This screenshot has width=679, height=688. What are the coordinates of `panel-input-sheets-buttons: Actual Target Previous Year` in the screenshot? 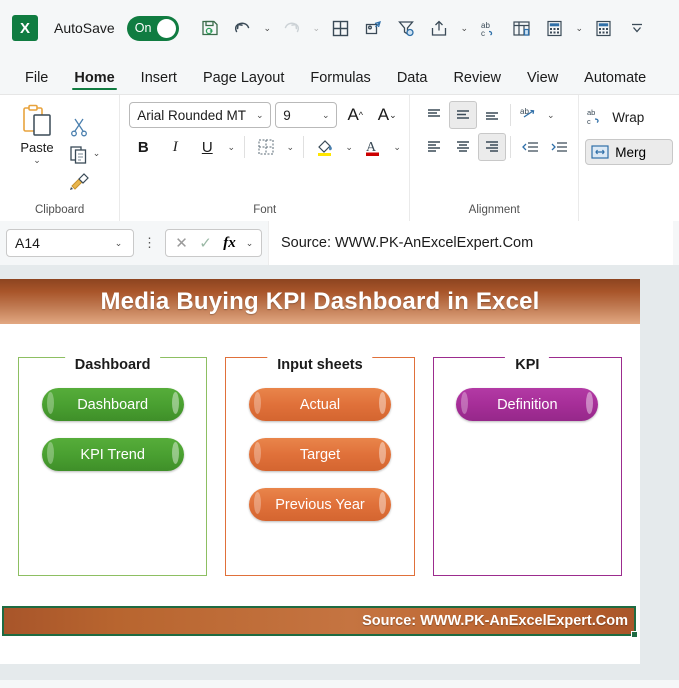 It's located at (319, 454).